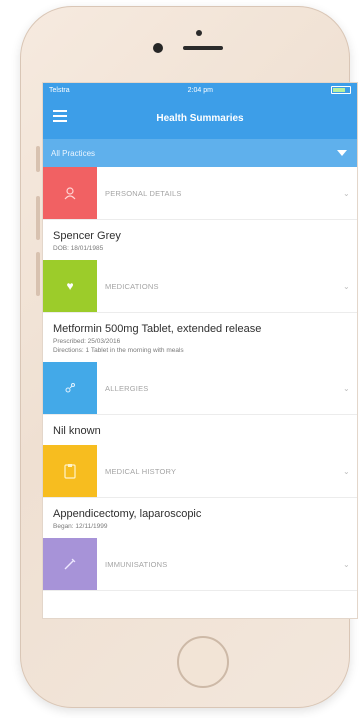 Image resolution: width=364 pixels, height=718 pixels. Describe the element at coordinates (38, 159) in the screenshot. I see `mute-switch` at that location.